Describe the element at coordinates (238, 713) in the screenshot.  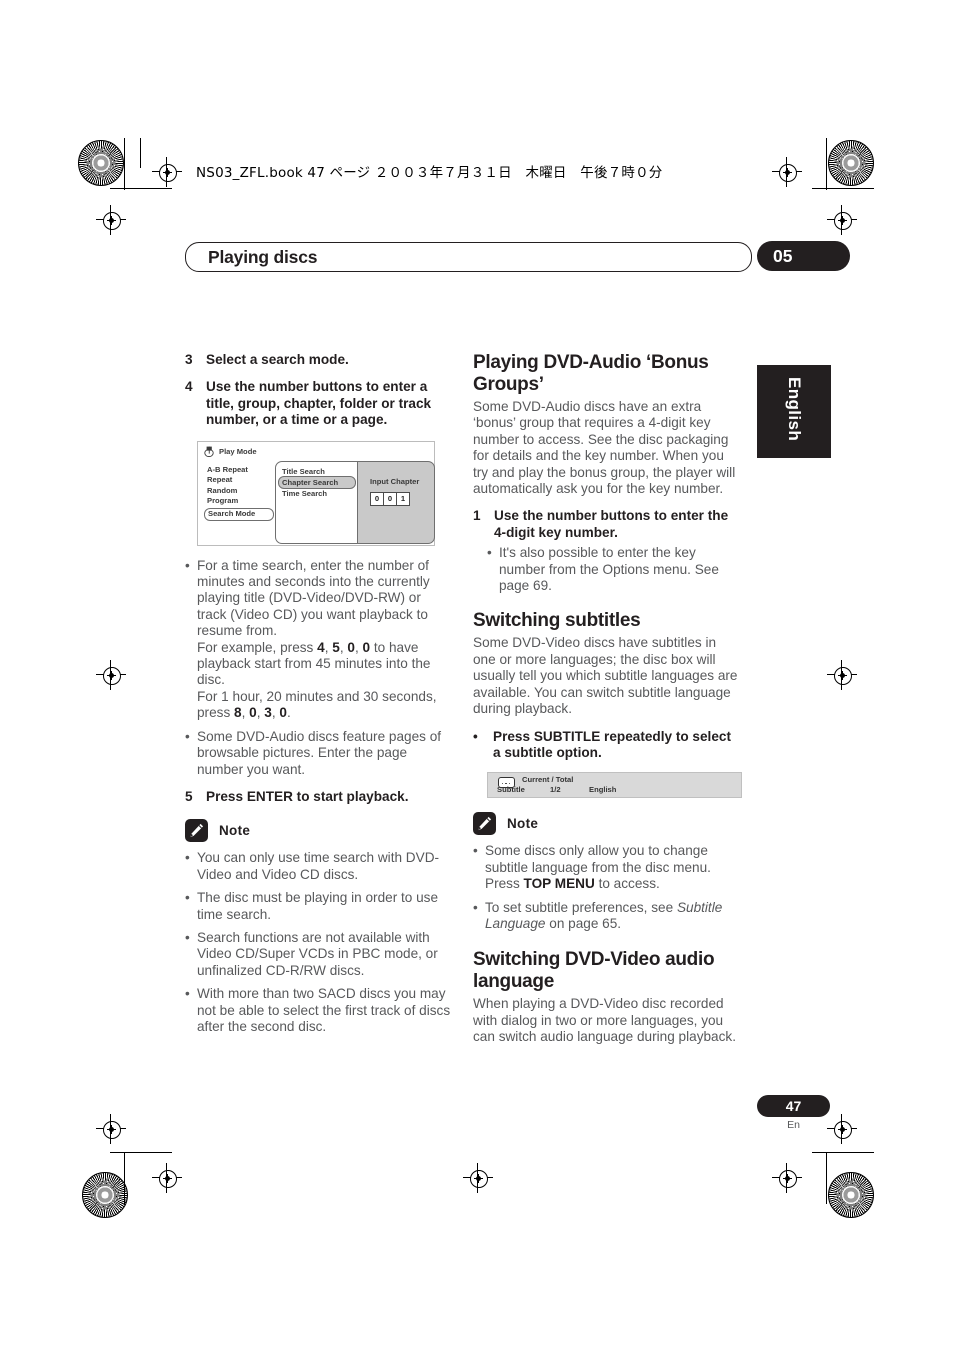
I see `example-key-8: 8` at that location.